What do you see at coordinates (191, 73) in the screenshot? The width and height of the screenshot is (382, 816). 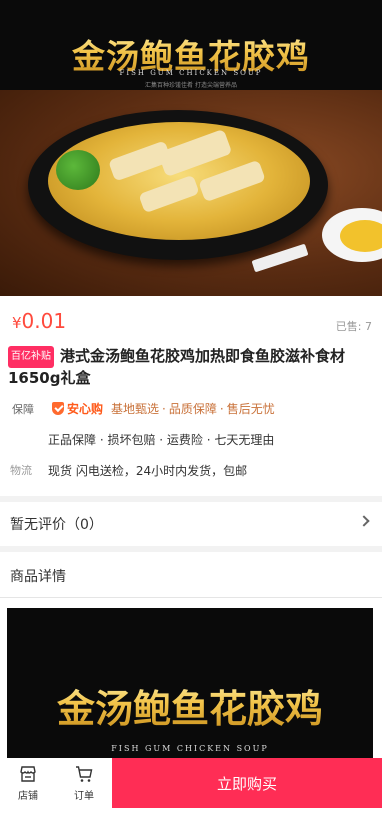 I see `hero-subtitle: FISH GUM CHICKEN SOUP` at bounding box center [191, 73].